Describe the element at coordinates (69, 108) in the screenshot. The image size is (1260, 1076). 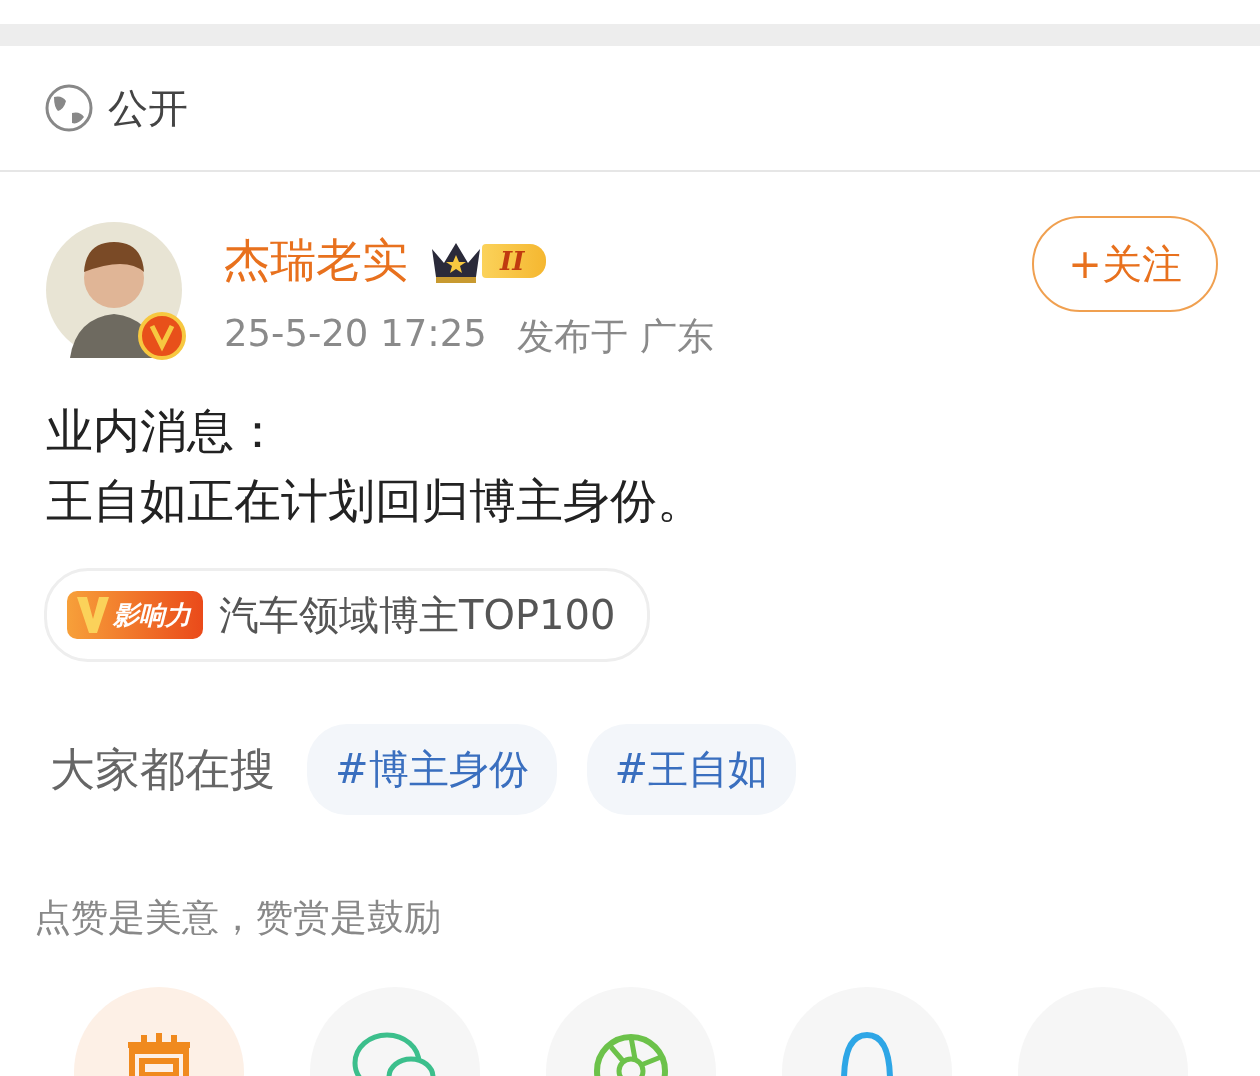
I see `globe-icon` at that location.